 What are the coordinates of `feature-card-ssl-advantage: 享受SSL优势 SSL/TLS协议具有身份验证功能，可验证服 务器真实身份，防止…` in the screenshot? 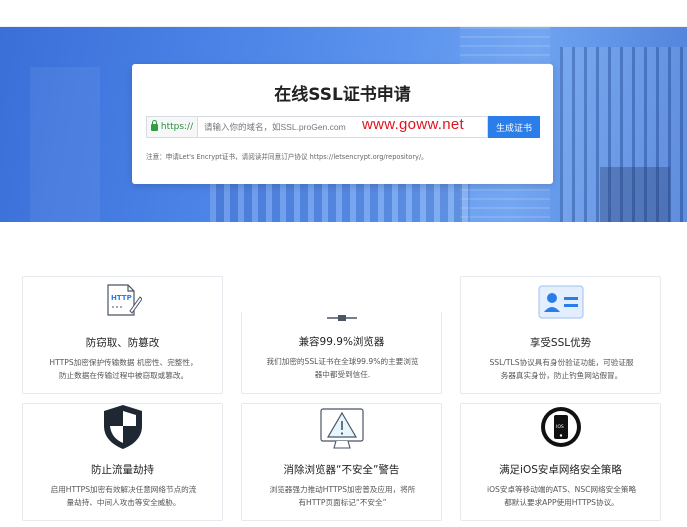 It's located at (560, 335).